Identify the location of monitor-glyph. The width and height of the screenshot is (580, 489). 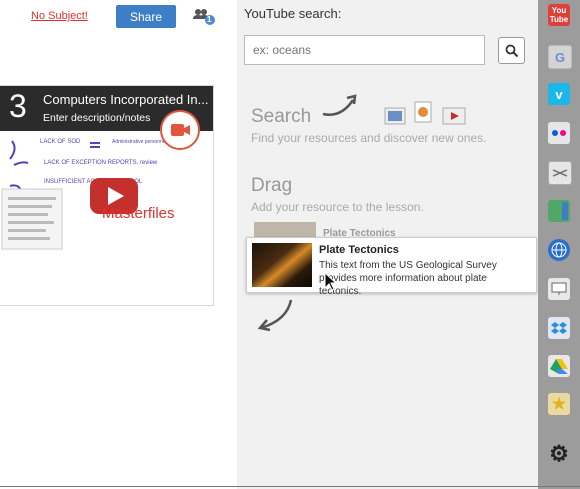
(559, 288).